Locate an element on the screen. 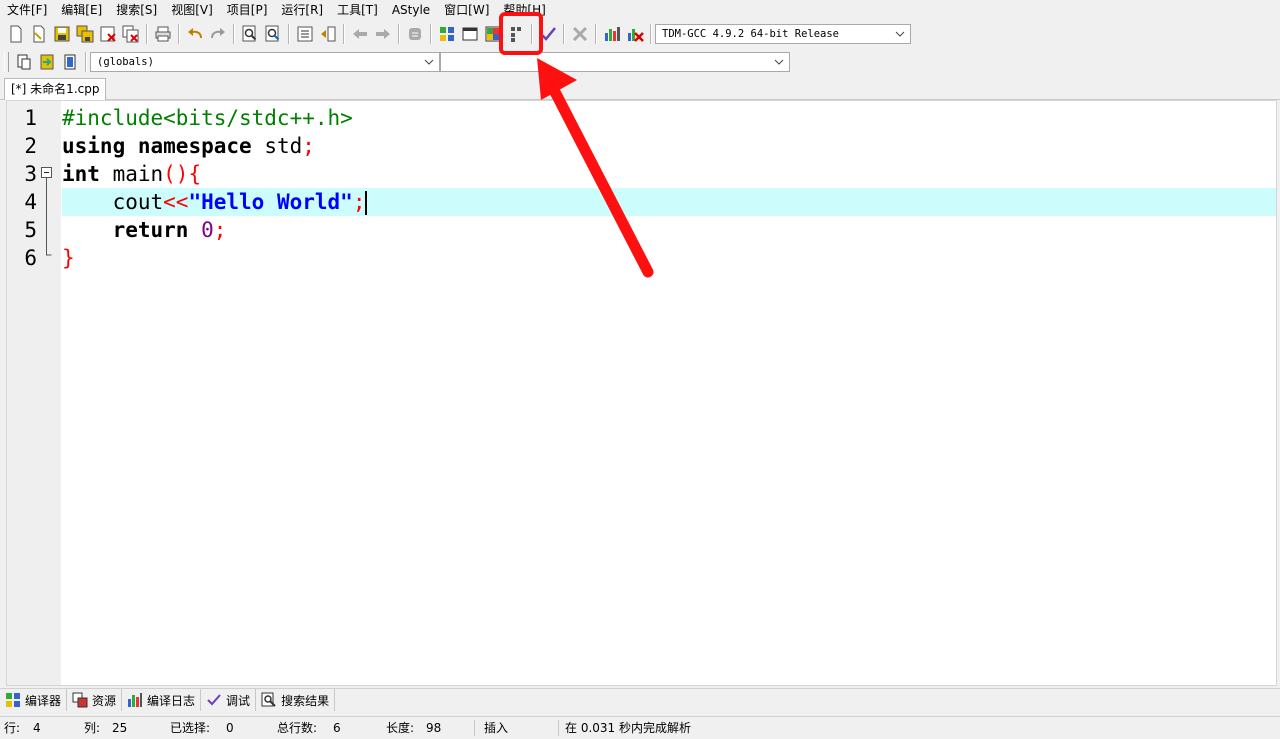 Image resolution: width=1280 pixels, height=739 pixels. scope-select: (globals) is located at coordinates (265, 62).